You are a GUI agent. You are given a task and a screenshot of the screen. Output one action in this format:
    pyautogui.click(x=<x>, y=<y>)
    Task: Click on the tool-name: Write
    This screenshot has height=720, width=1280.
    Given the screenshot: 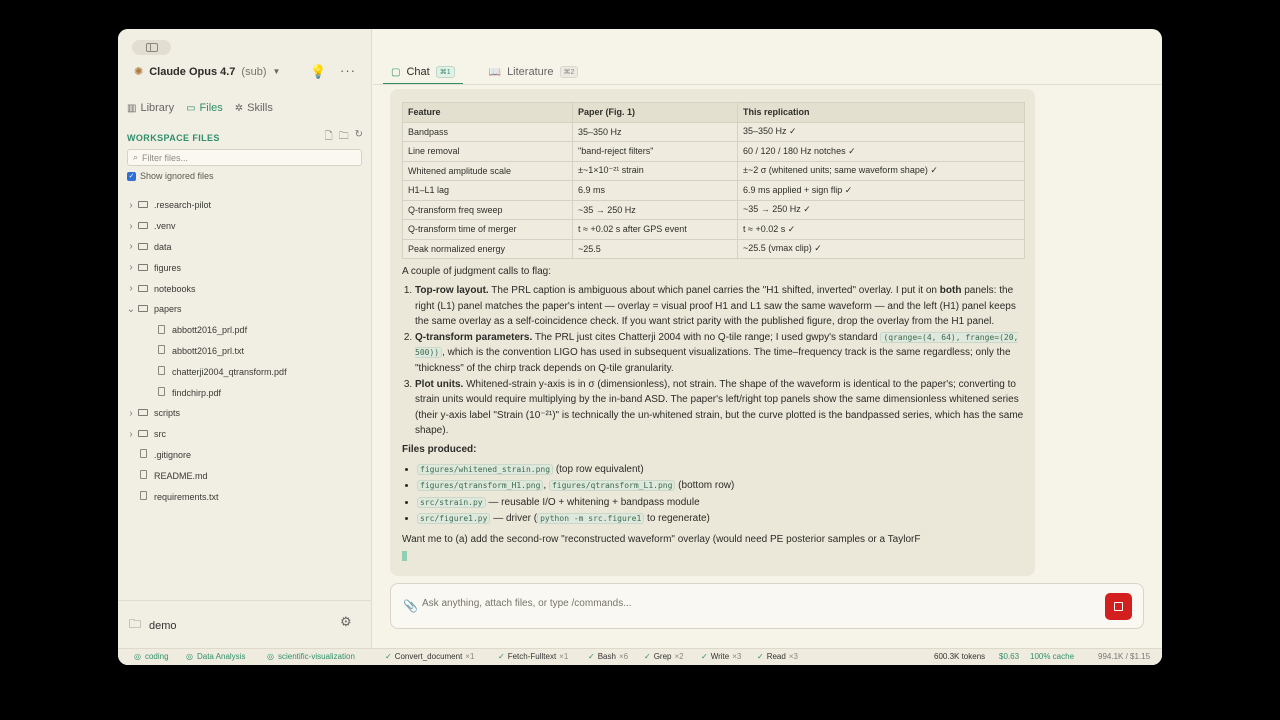 What is the action you would take?
    pyautogui.click(x=720, y=656)
    